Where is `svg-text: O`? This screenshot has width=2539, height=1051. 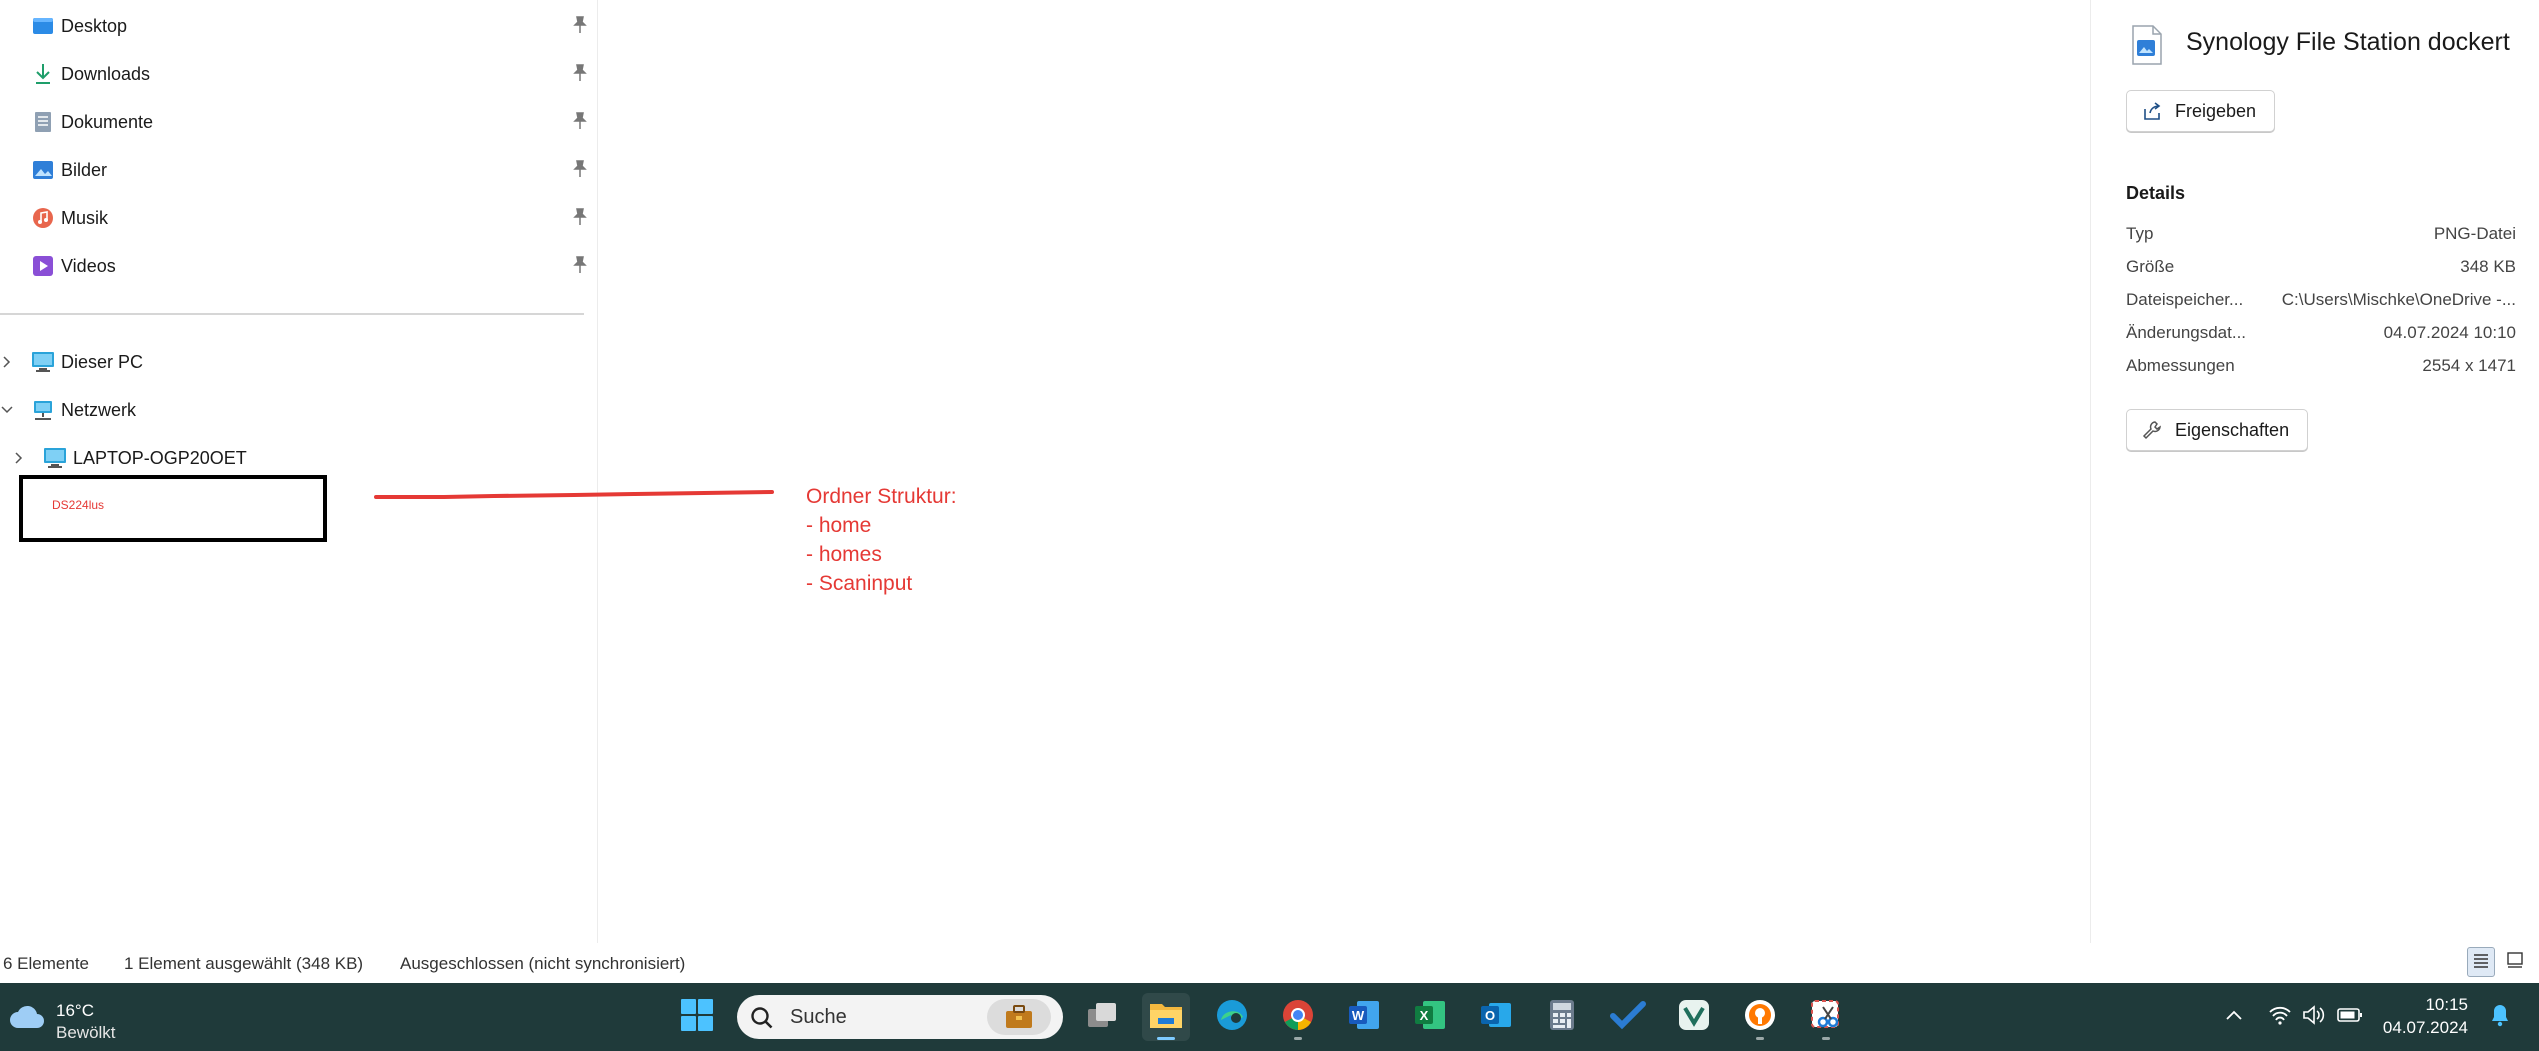
svg-text: O is located at coordinates (1490, 1015).